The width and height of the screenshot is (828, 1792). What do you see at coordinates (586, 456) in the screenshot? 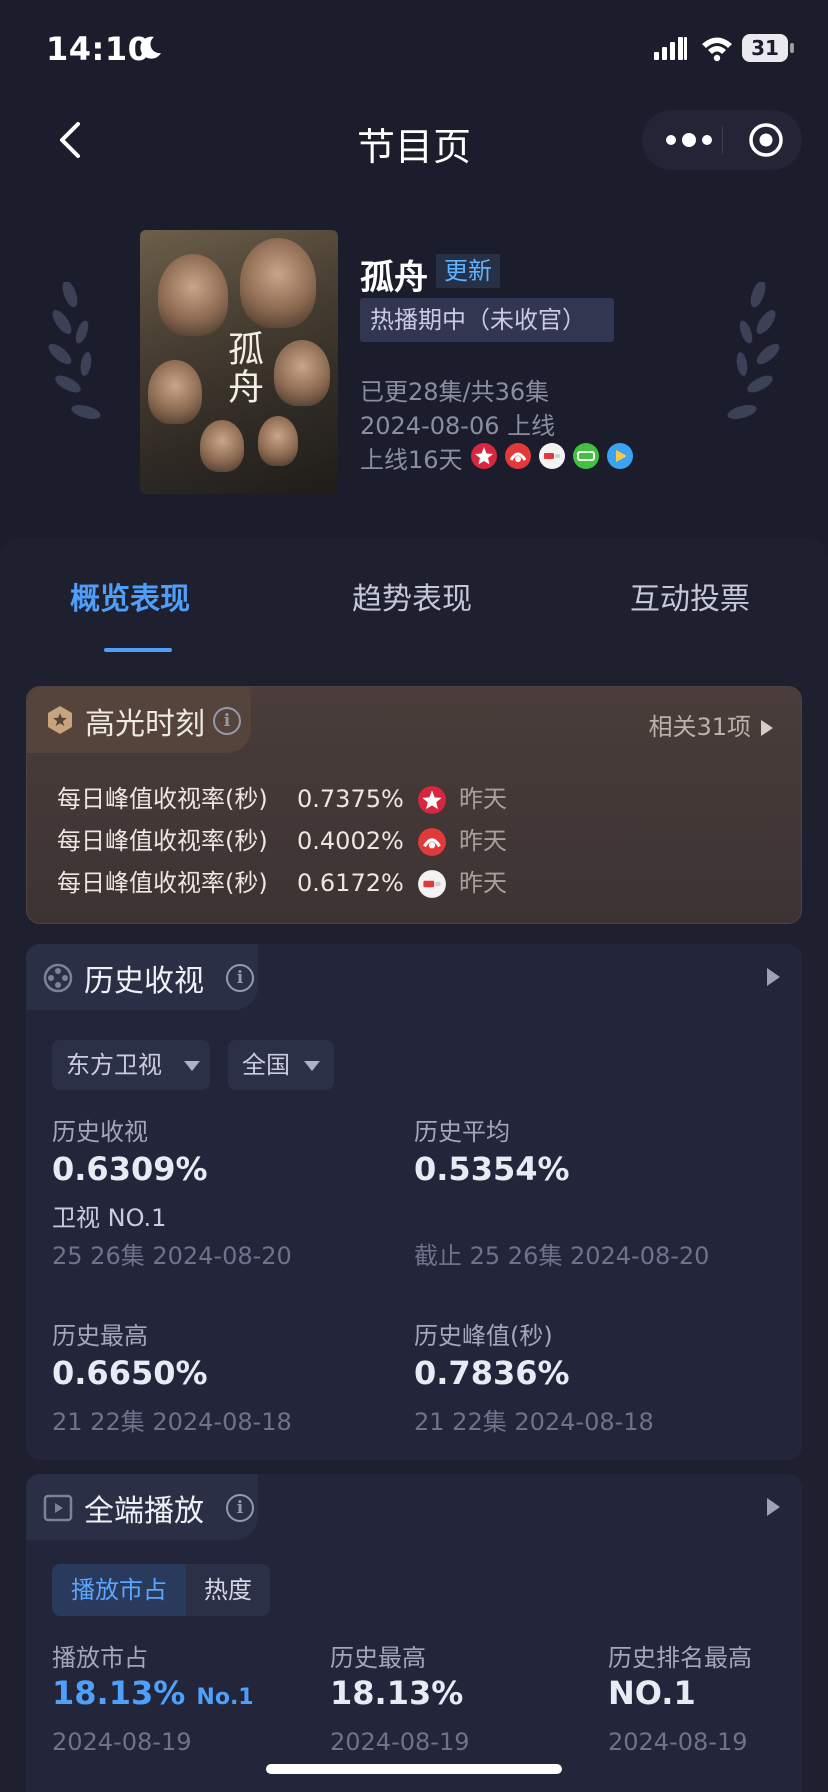
I see `iqiyi-logo` at bounding box center [586, 456].